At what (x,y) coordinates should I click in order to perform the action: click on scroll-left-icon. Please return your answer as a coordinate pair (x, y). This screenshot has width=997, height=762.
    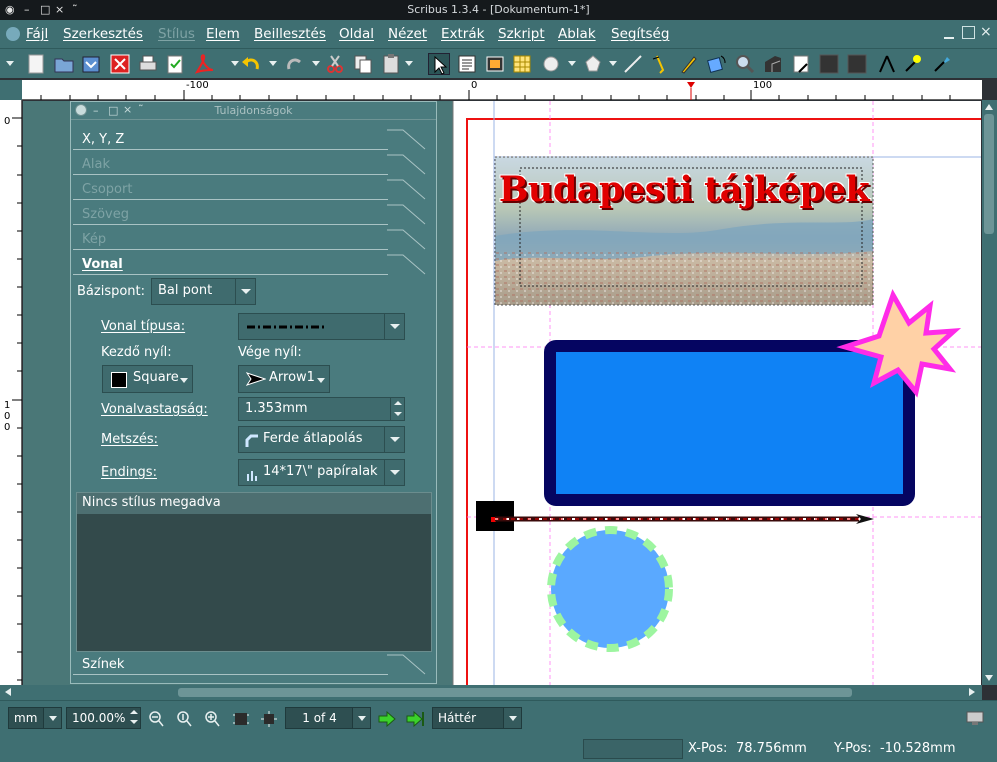
    Looking at the image, I should click on (8, 692).